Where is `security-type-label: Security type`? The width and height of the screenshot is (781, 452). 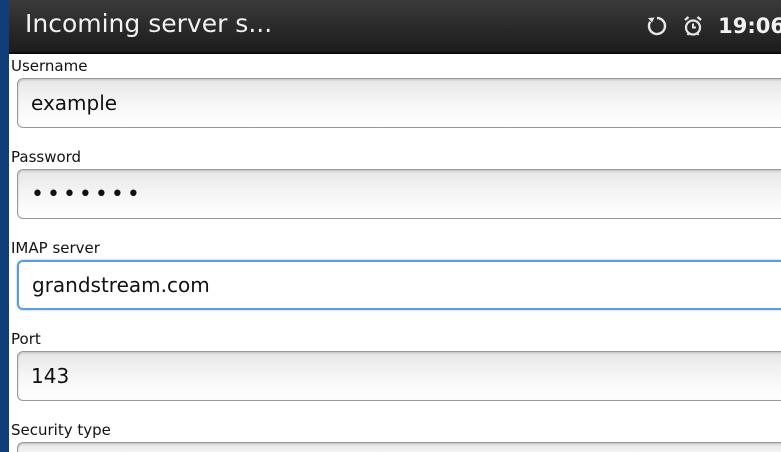 security-type-label: Security type is located at coordinates (61, 430).